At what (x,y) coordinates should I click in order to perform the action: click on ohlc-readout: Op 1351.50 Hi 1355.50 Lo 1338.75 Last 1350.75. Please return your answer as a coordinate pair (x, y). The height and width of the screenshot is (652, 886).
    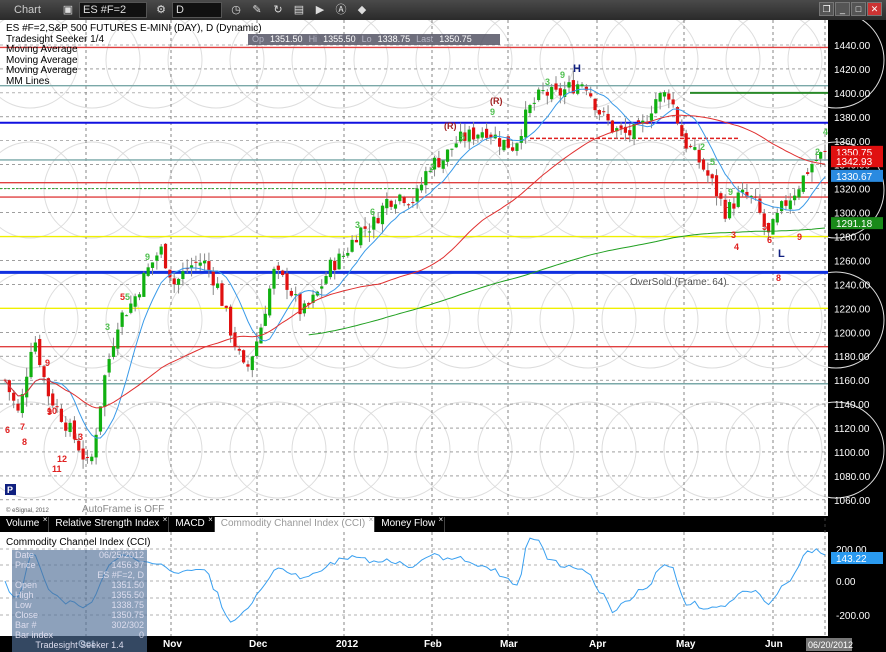
    Looking at the image, I should click on (374, 39).